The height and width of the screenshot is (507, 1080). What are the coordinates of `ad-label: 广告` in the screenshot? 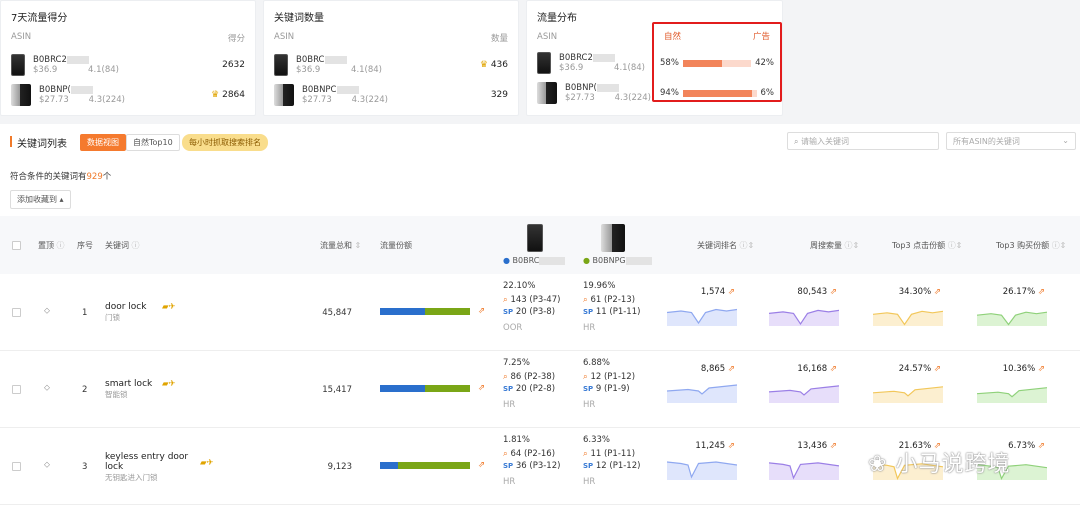 It's located at (761, 37).